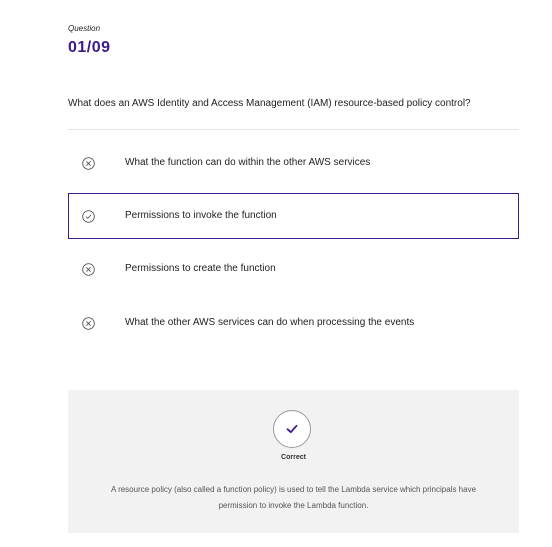 The image size is (552, 547). Describe the element at coordinates (84, 28) in the screenshot. I see `question-caption: Question` at that location.